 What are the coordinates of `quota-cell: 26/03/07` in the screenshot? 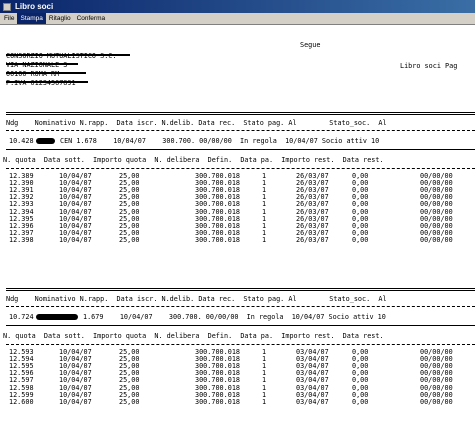 It's located at (312, 239).